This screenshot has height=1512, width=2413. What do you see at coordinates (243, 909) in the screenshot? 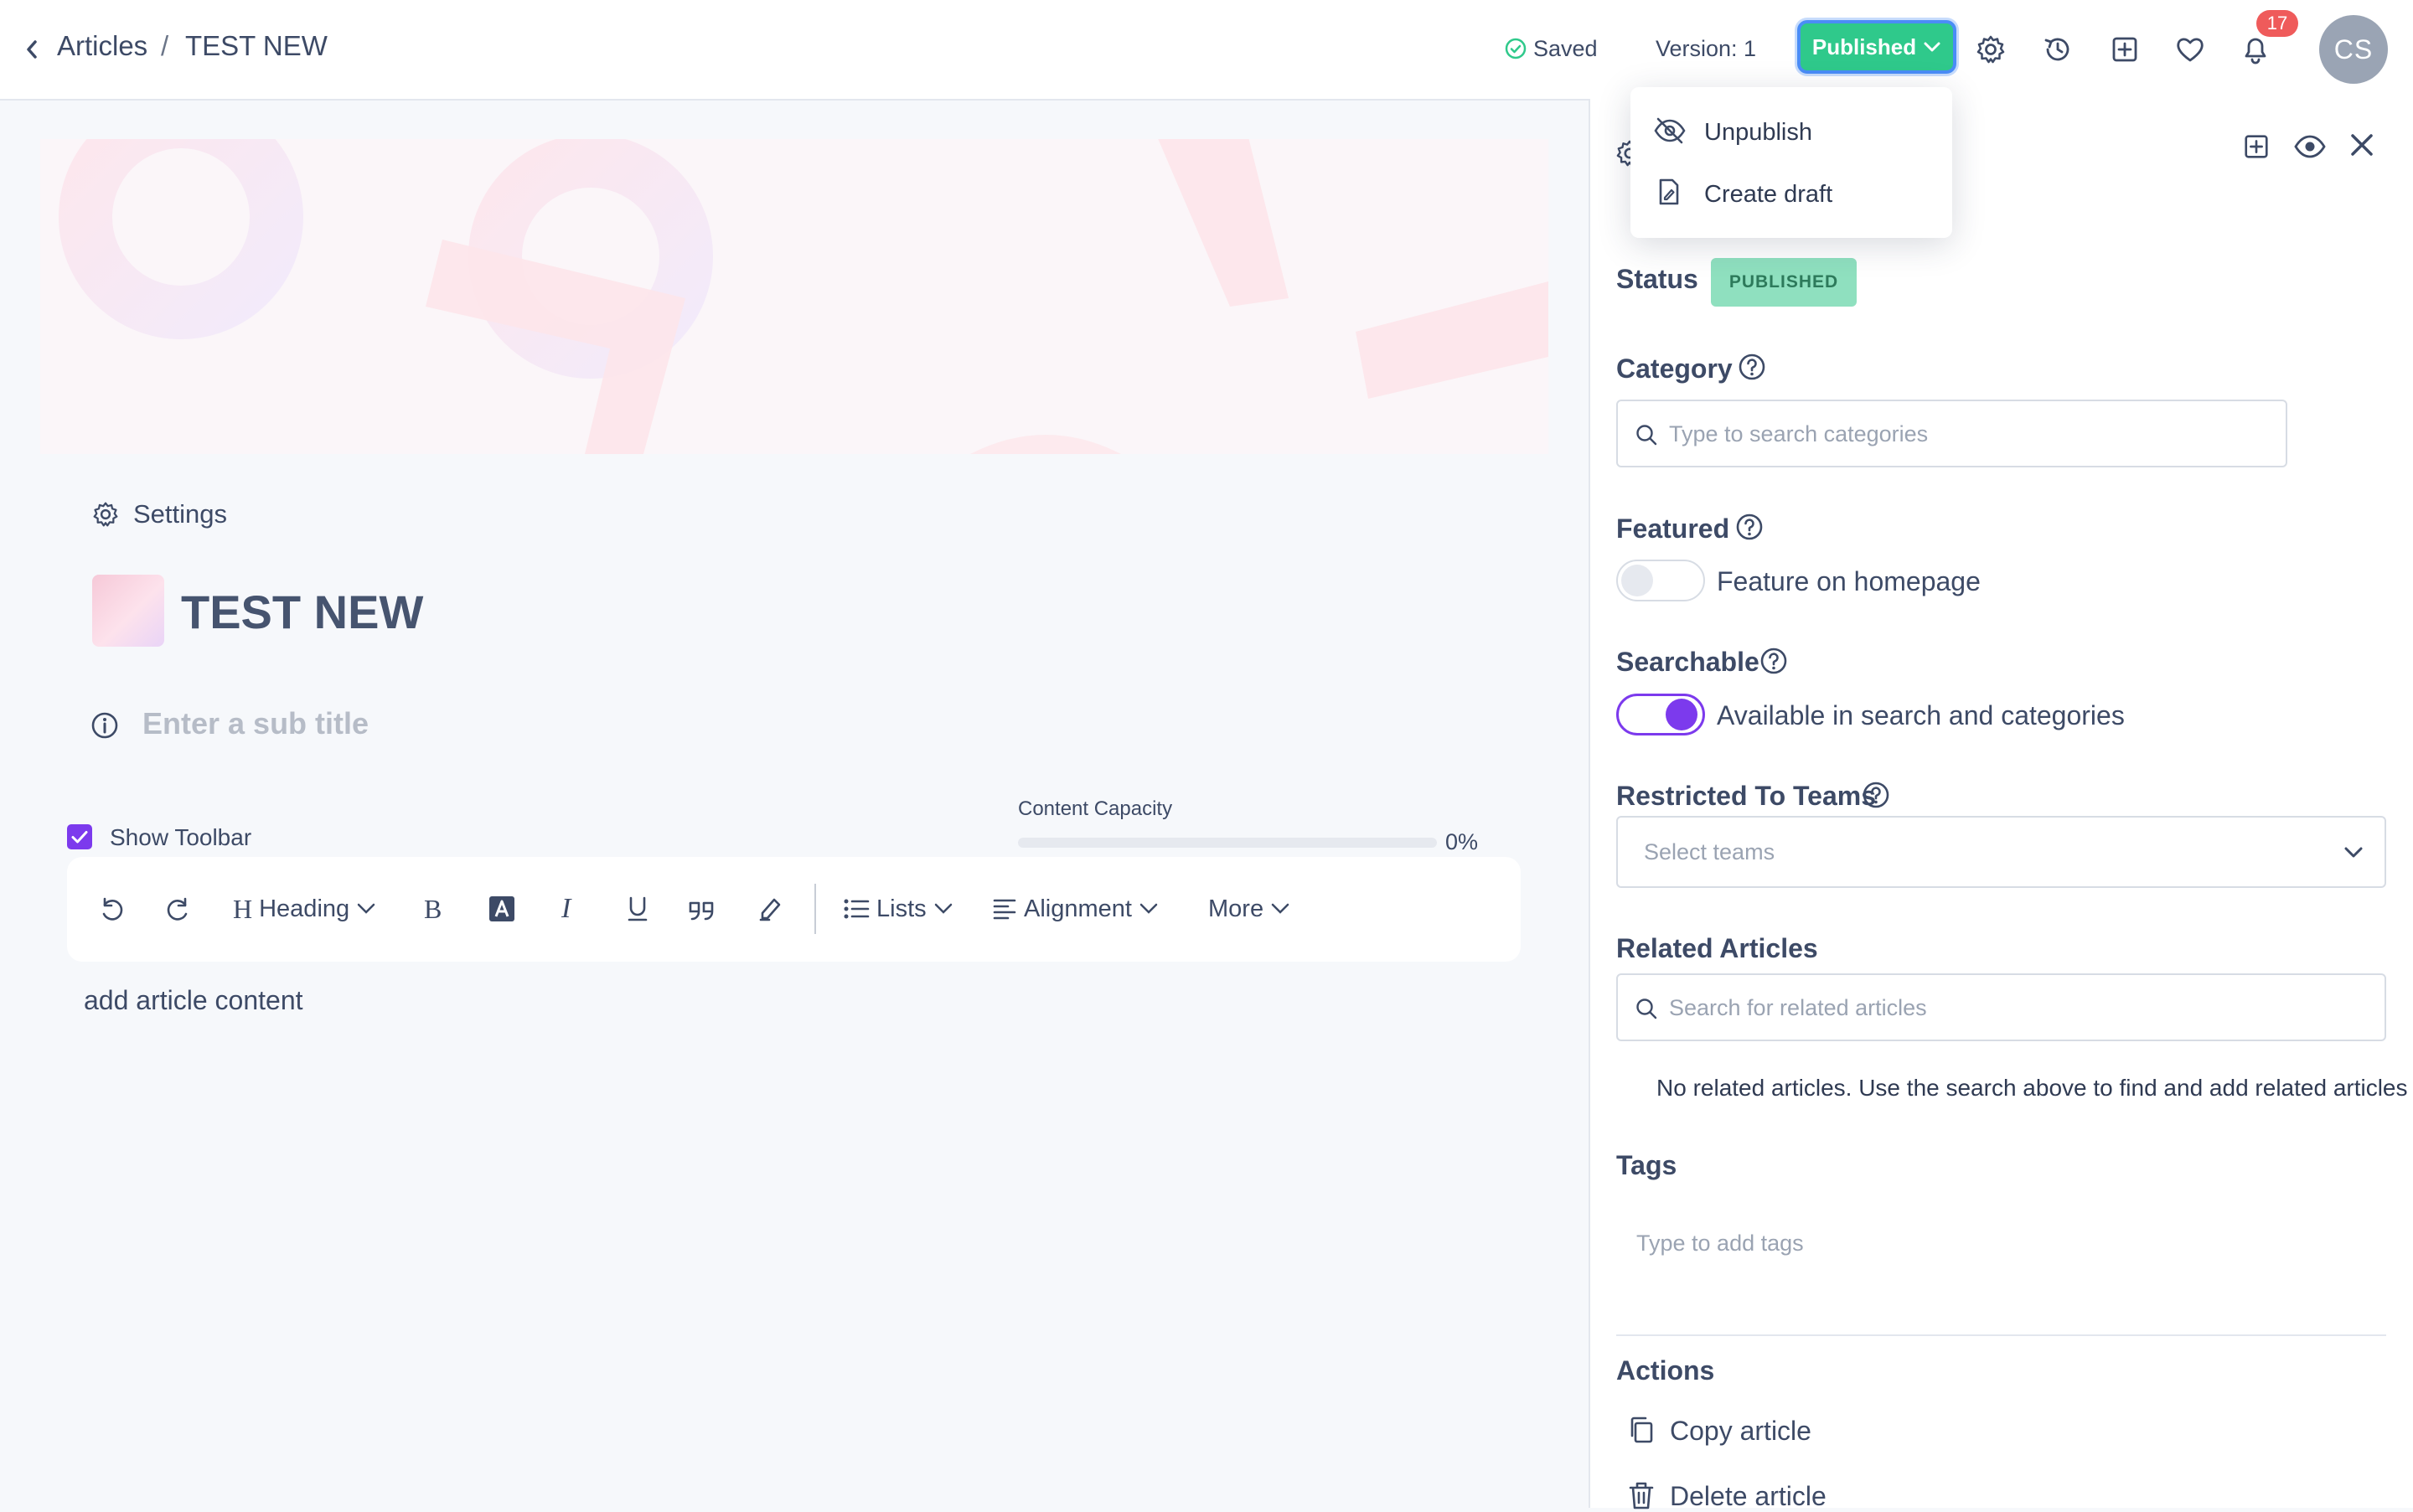
I see `heading-icon: H` at bounding box center [243, 909].